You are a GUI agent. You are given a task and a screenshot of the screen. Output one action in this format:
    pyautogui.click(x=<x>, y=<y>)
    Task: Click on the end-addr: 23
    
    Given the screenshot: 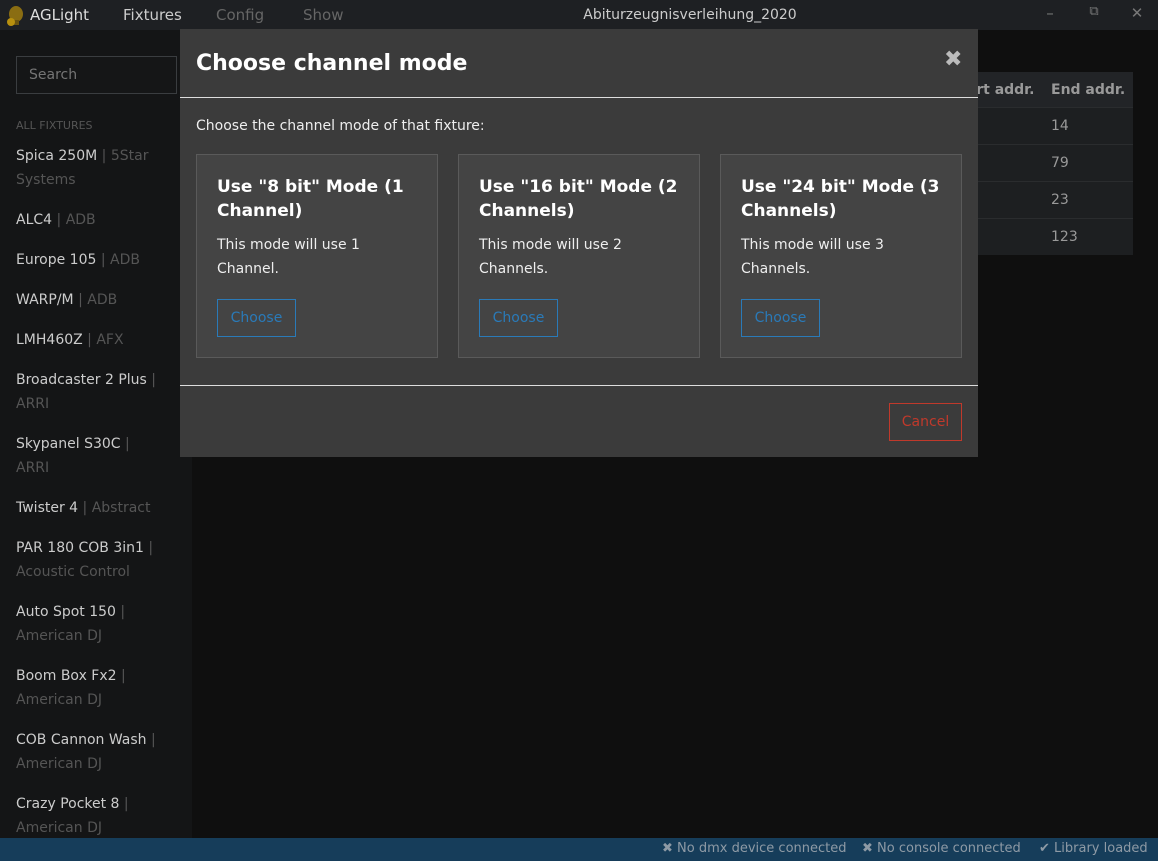 What is the action you would take?
    pyautogui.click(x=1060, y=200)
    